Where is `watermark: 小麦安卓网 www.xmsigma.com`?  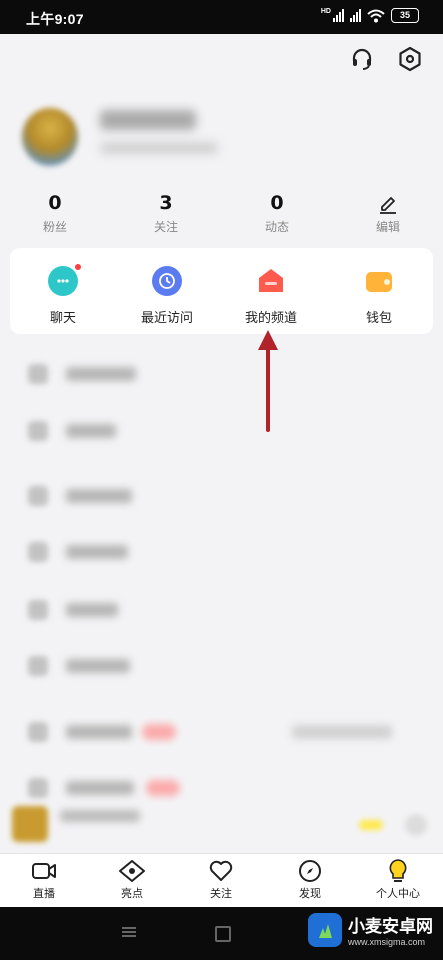 watermark: 小麦安卓网 www.xmsigma.com is located at coordinates (370, 929).